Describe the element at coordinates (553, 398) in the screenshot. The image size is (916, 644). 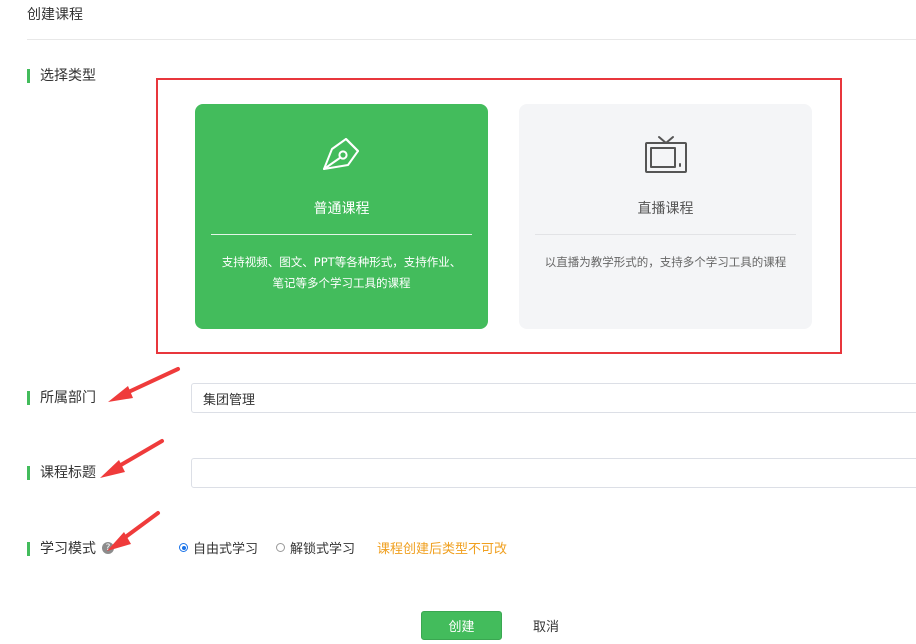
I see `department-input` at that location.